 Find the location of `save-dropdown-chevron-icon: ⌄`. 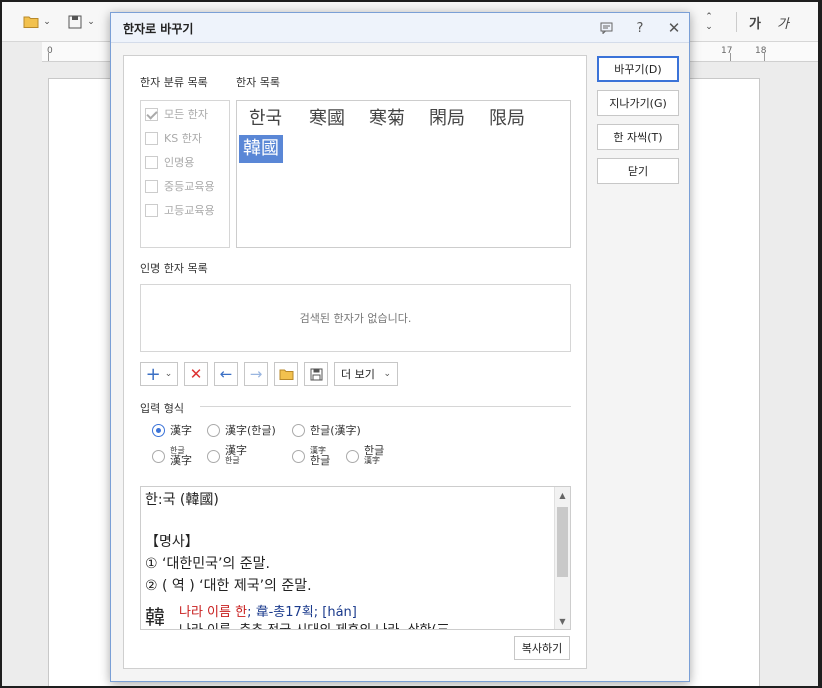

save-dropdown-chevron-icon: ⌄ is located at coordinates (91, 22).